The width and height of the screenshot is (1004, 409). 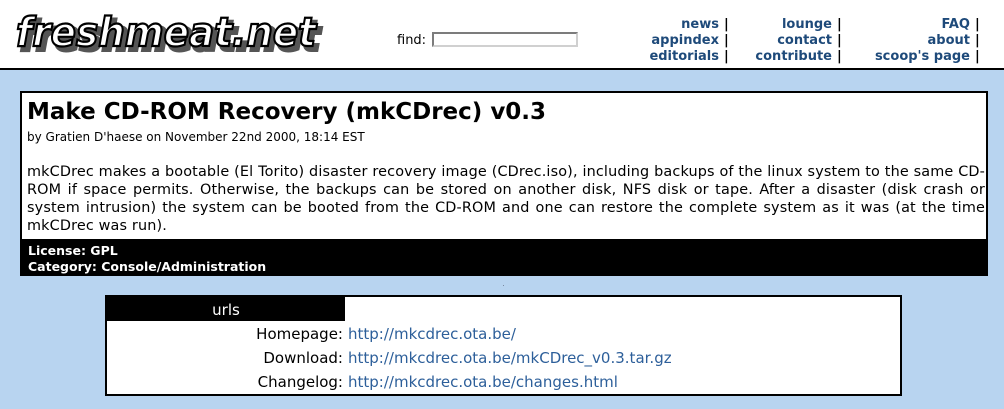 What do you see at coordinates (432, 334) in the screenshot?
I see `homepage-link: http://mkcdrec.ota.be/` at bounding box center [432, 334].